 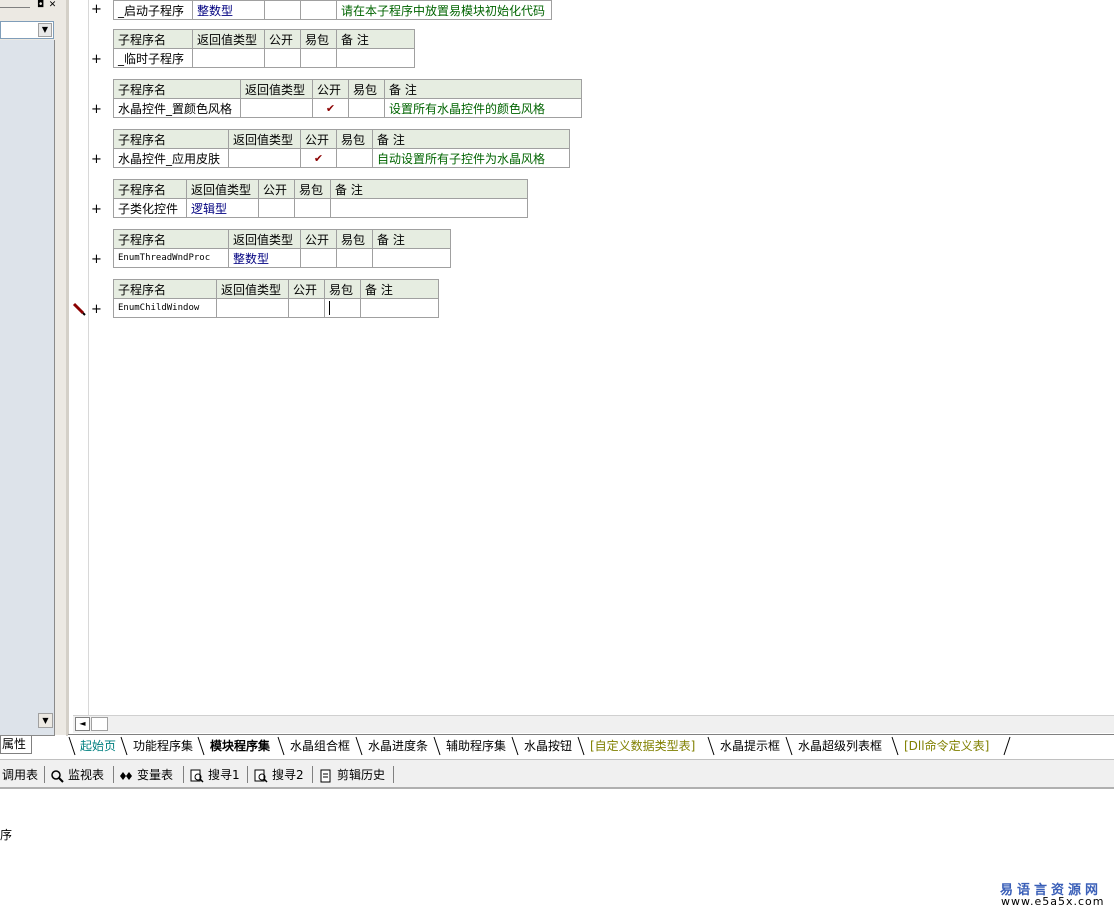 What do you see at coordinates (444, 10) in the screenshot?
I see `remark-cell: 请在本子程序中放置易模块初始化代码` at bounding box center [444, 10].